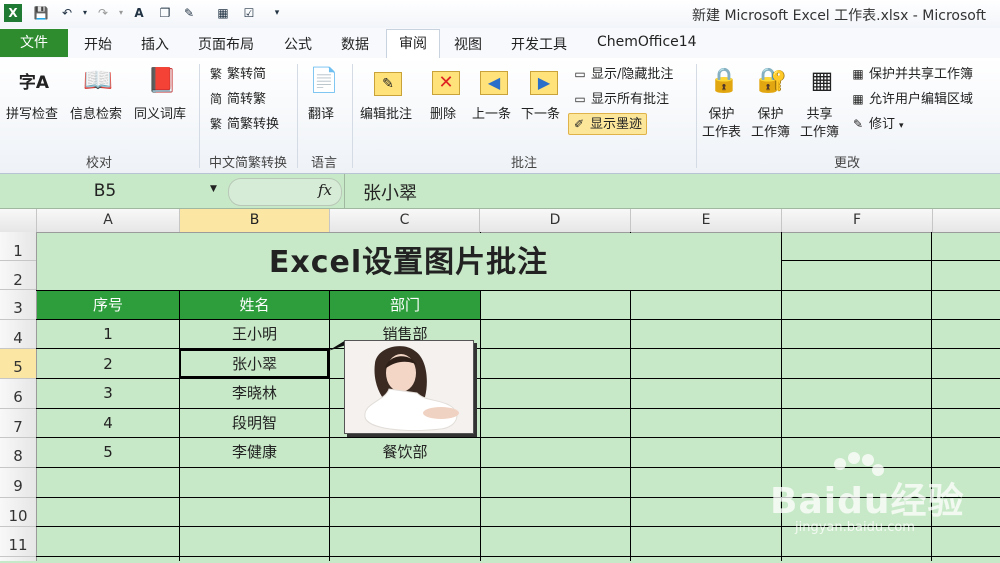 The image size is (1000, 563). I want to click on comment-picture, so click(409, 387).